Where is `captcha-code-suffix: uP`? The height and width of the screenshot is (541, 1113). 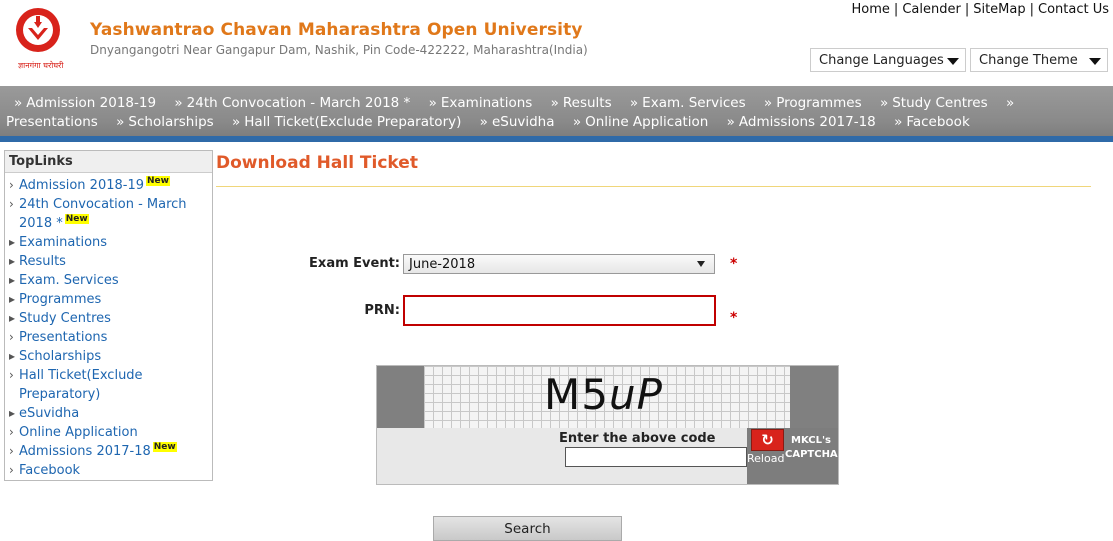 captcha-code-suffix: uP is located at coordinates (635, 394).